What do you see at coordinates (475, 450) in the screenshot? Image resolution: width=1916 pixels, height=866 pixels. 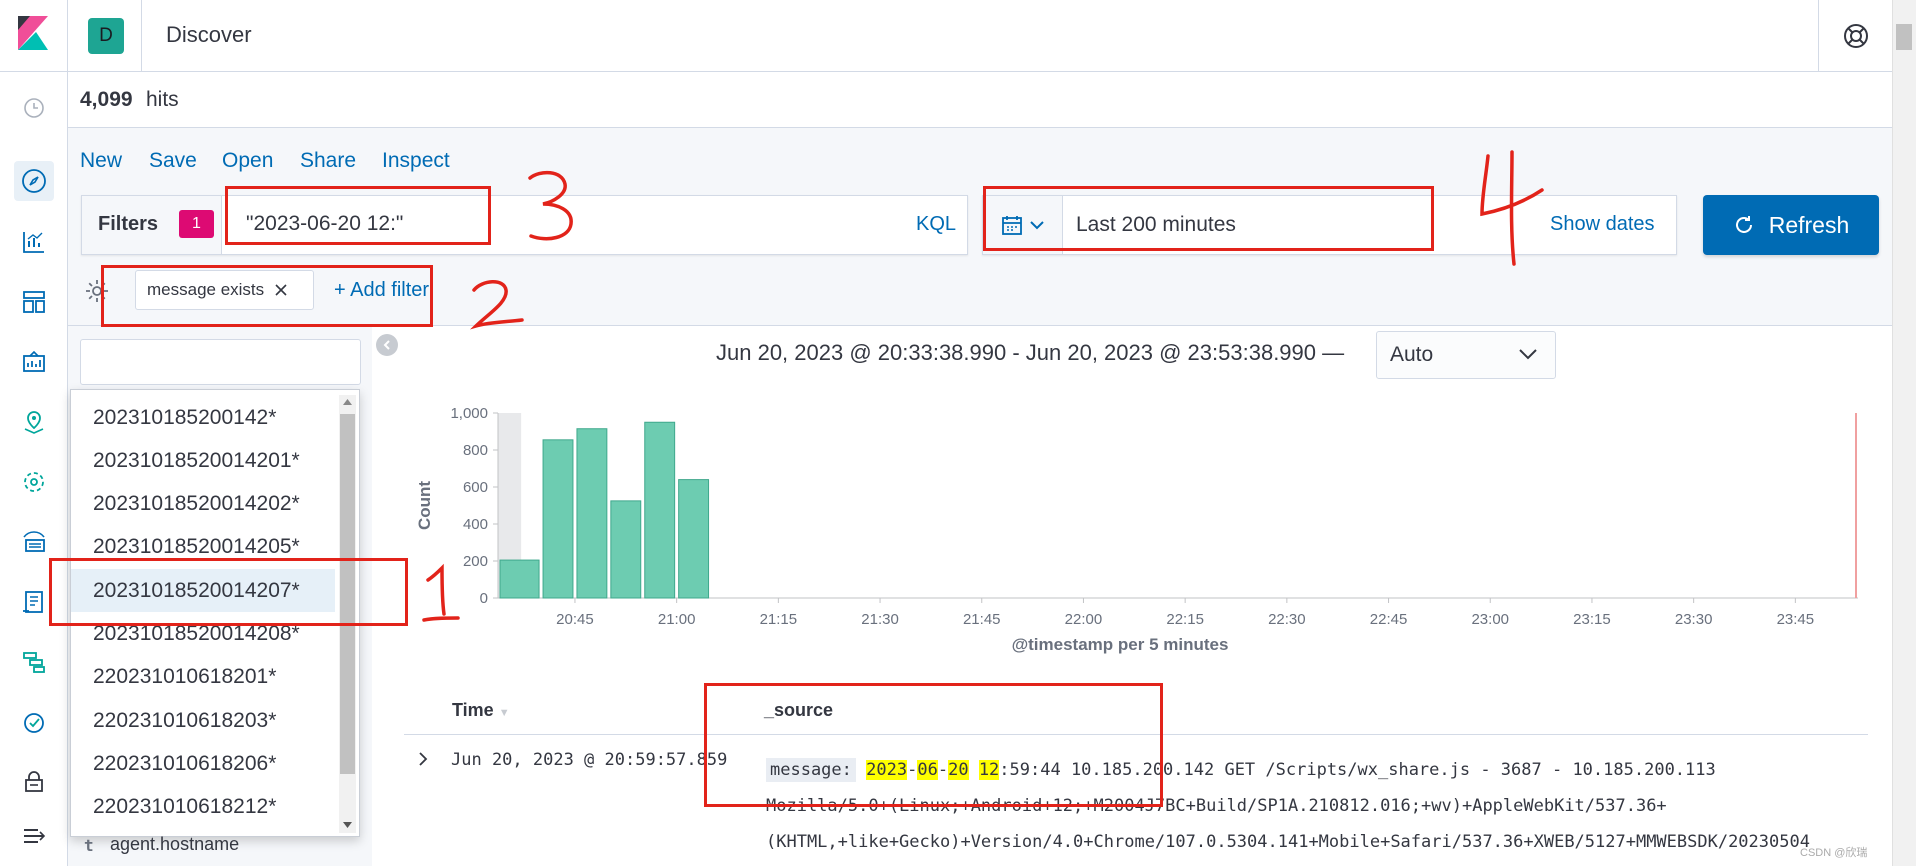 I see `y-tick-label: 800` at bounding box center [475, 450].